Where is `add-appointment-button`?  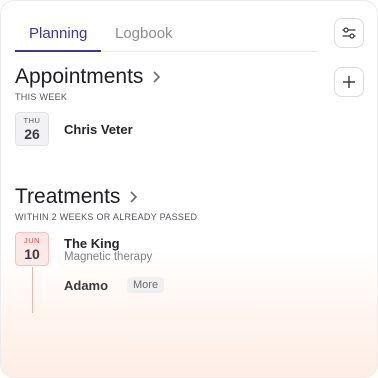
add-appointment-button is located at coordinates (349, 82).